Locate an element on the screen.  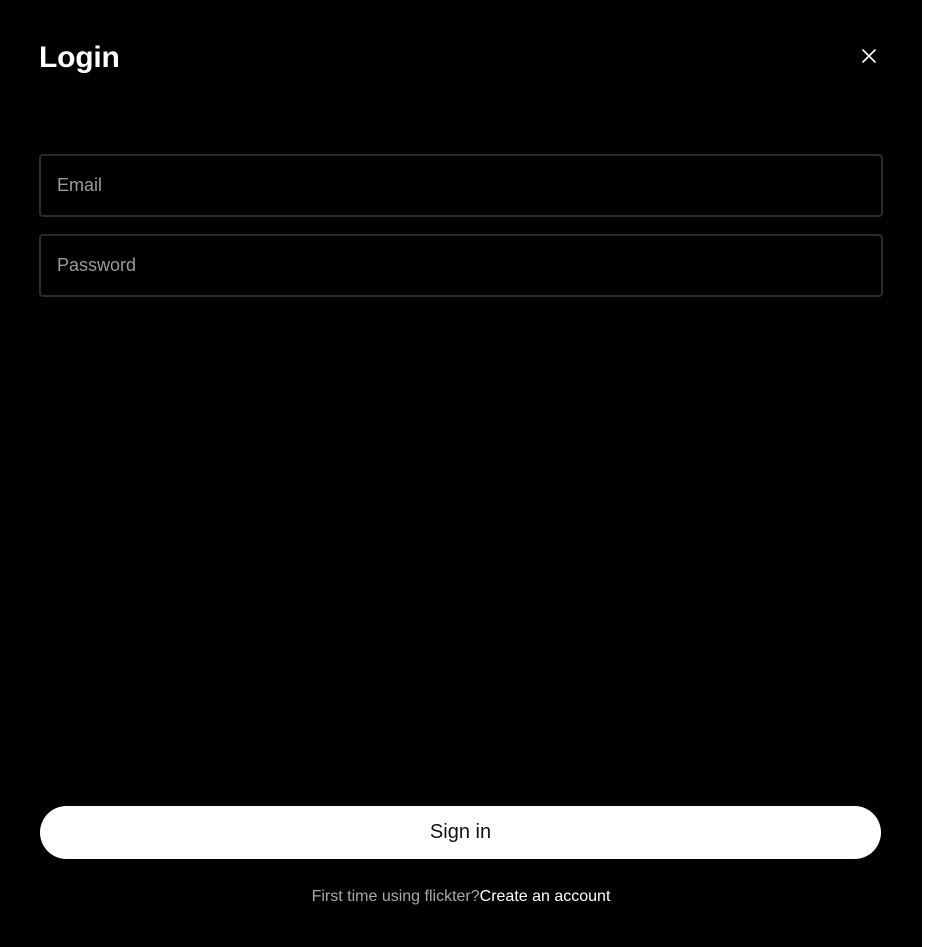
close-icon is located at coordinates (869, 56).